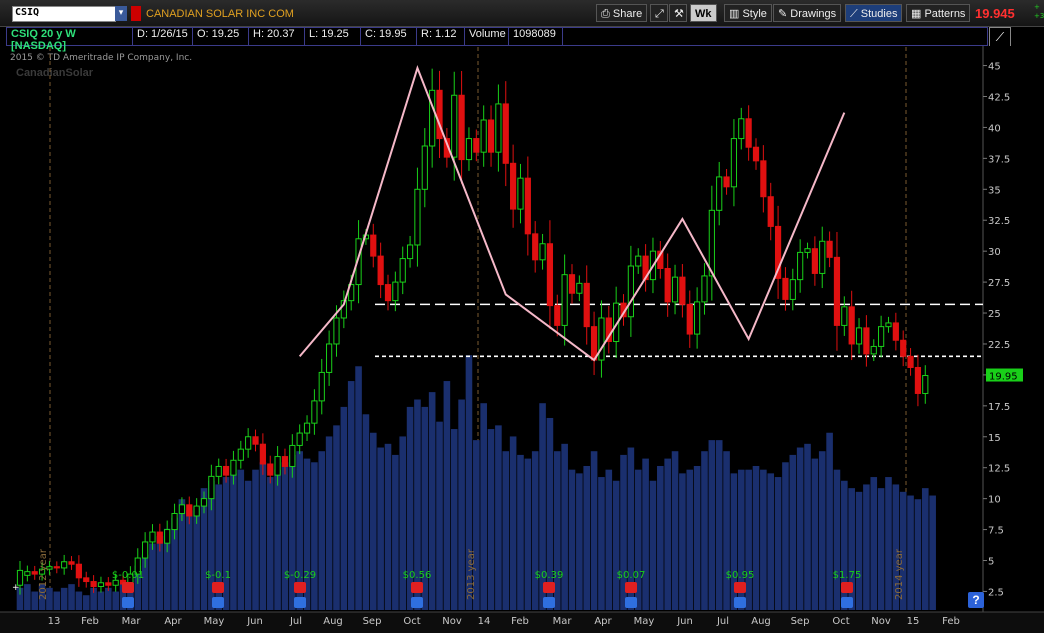 Image resolution: width=1044 pixels, height=633 pixels. I want to click on chart-symbol-label: CSIQ 20 y W [NASDAQ], so click(70, 40).